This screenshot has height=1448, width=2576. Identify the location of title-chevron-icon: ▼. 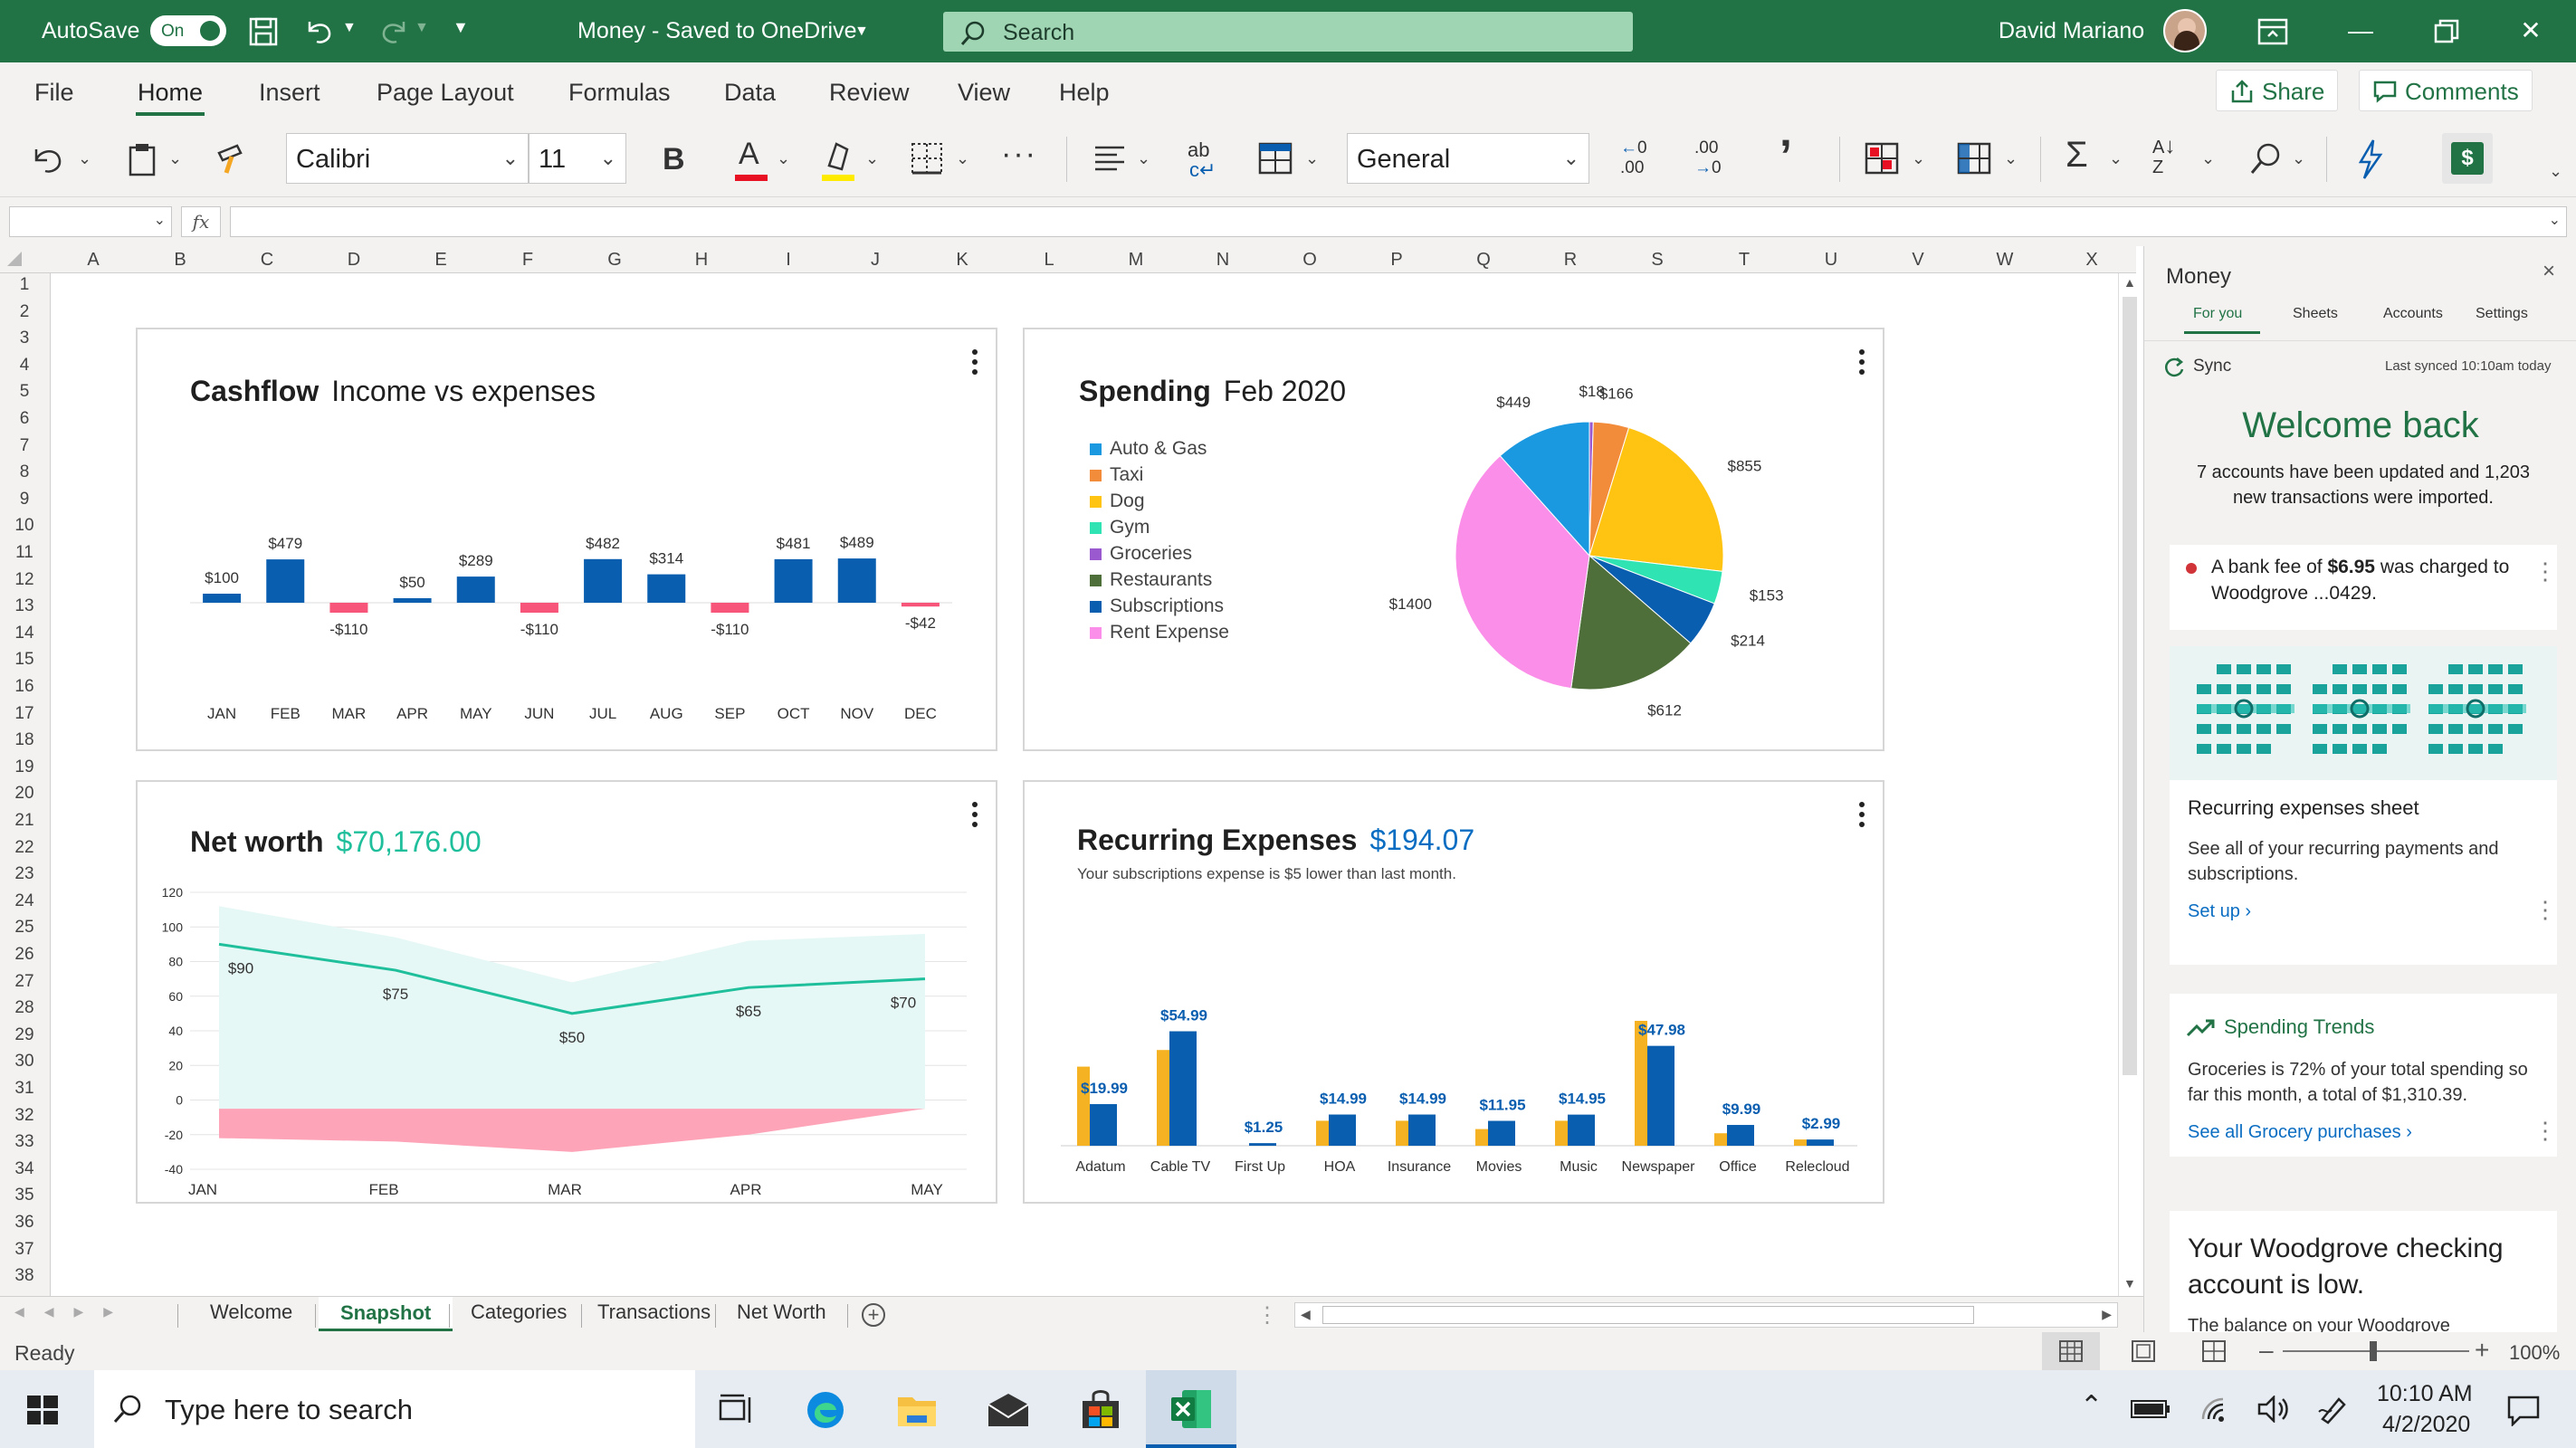
(862, 32).